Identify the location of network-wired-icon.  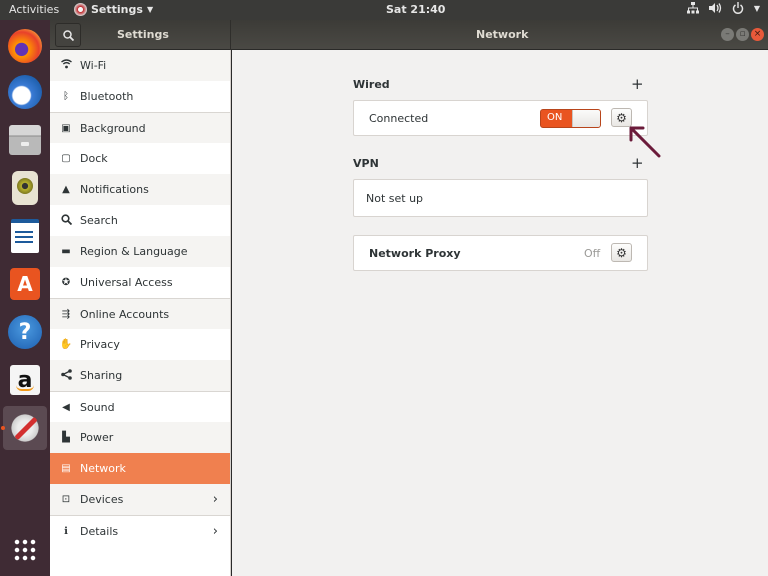
(692, 8).